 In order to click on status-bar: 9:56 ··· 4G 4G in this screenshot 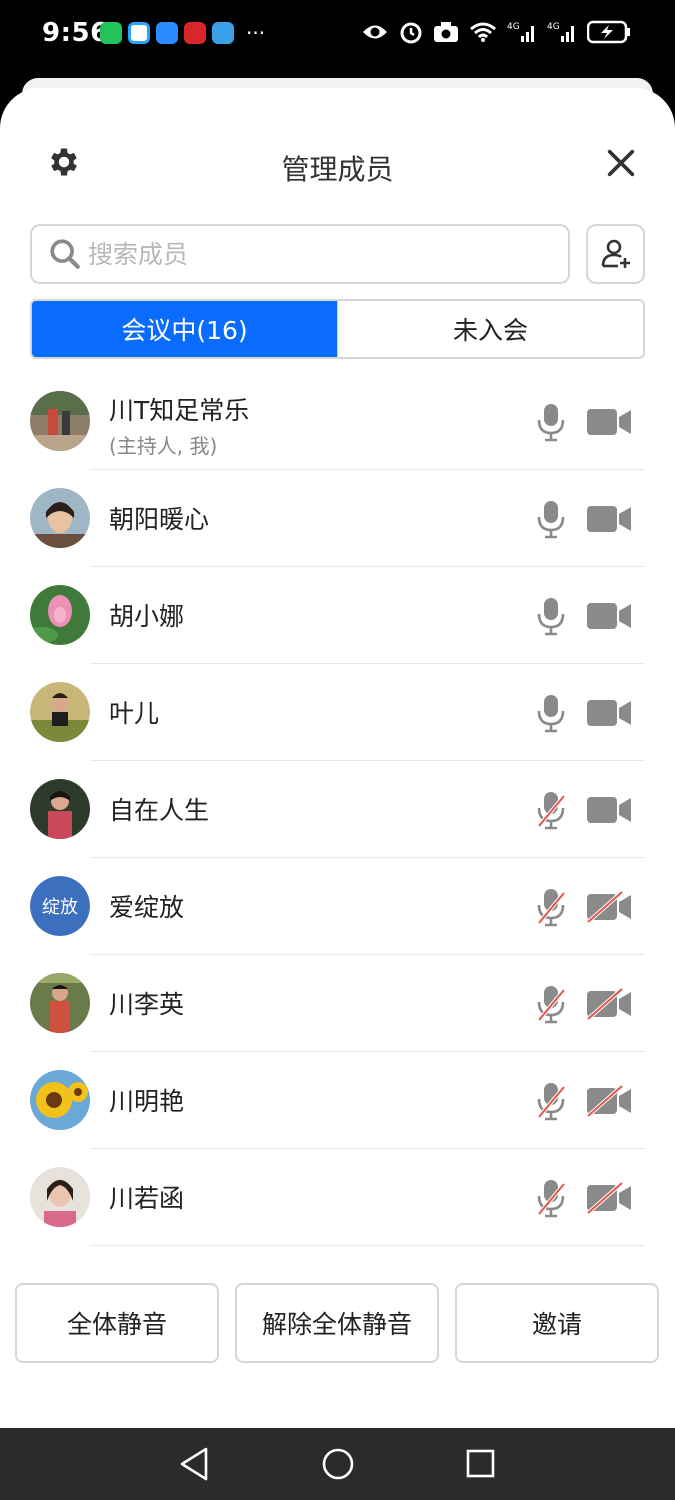, I will do `click(337, 36)`.